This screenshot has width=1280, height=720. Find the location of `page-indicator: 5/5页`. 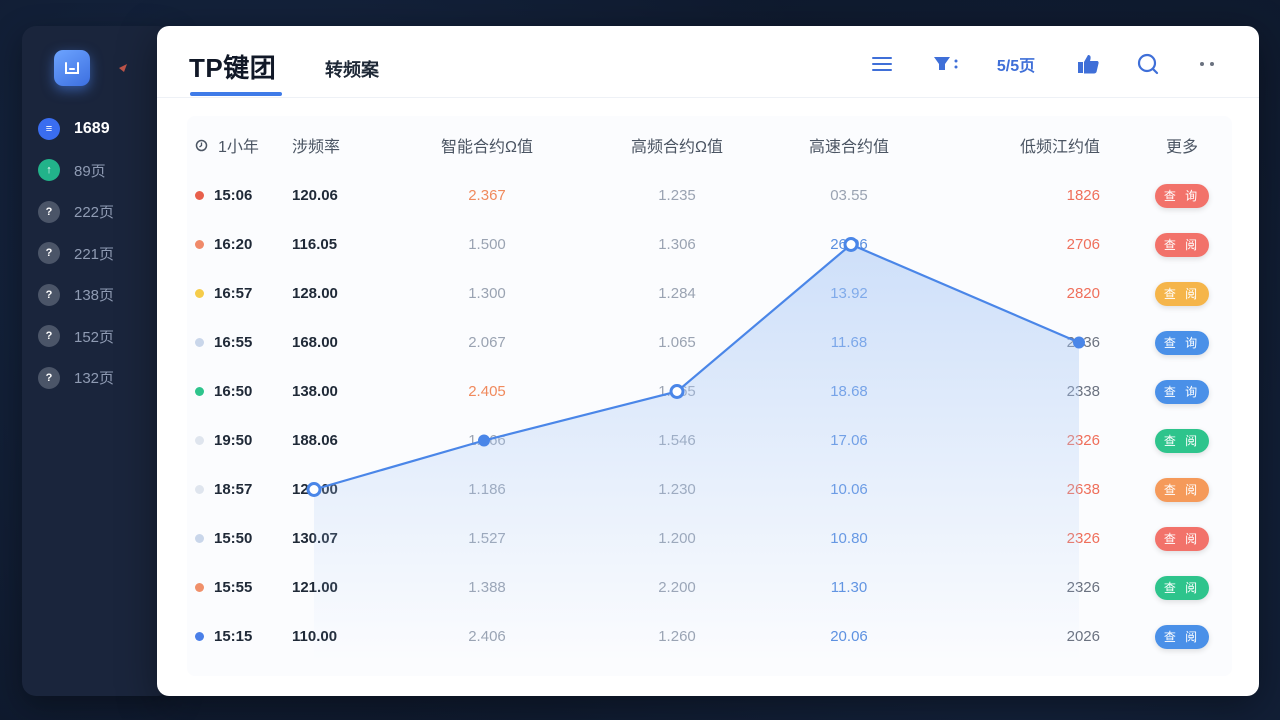

page-indicator: 5/5页 is located at coordinates (1016, 64).